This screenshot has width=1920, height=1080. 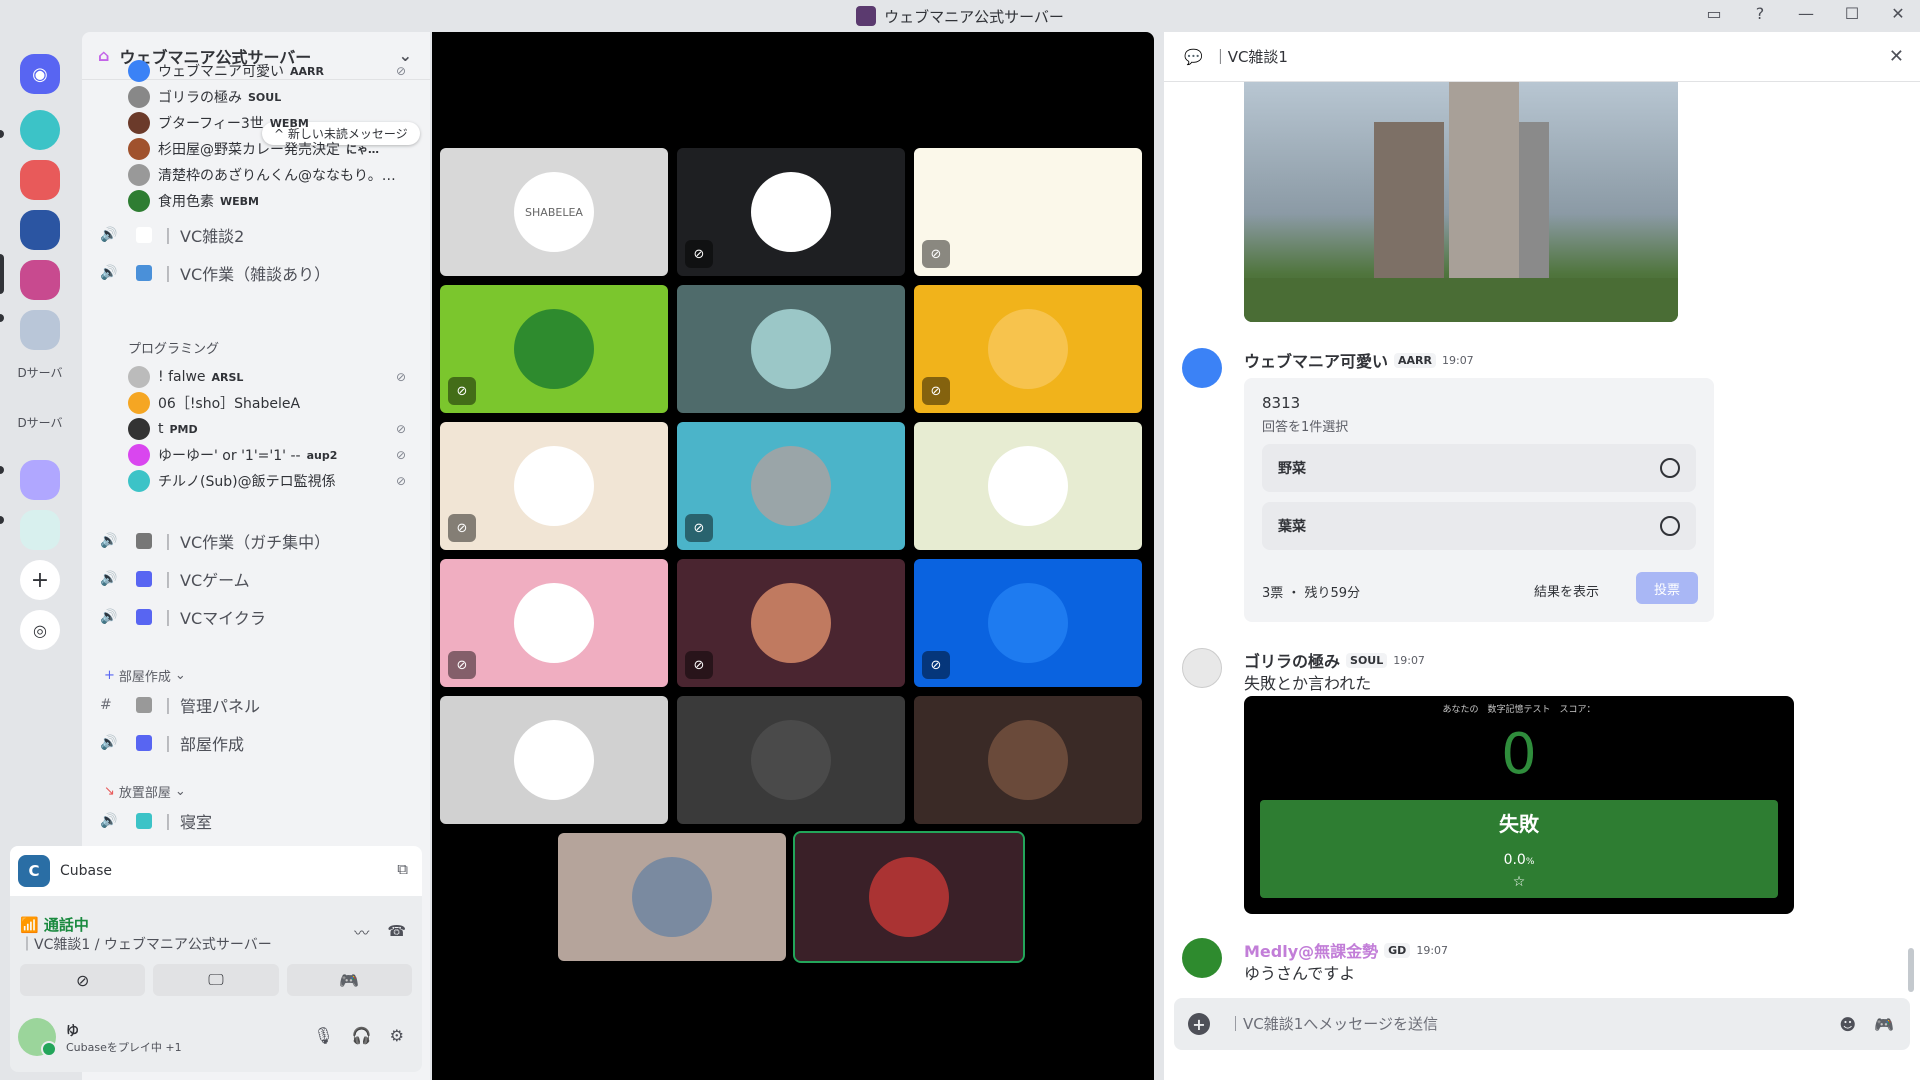 I want to click on close-icon: ✕, so click(x=1898, y=13).